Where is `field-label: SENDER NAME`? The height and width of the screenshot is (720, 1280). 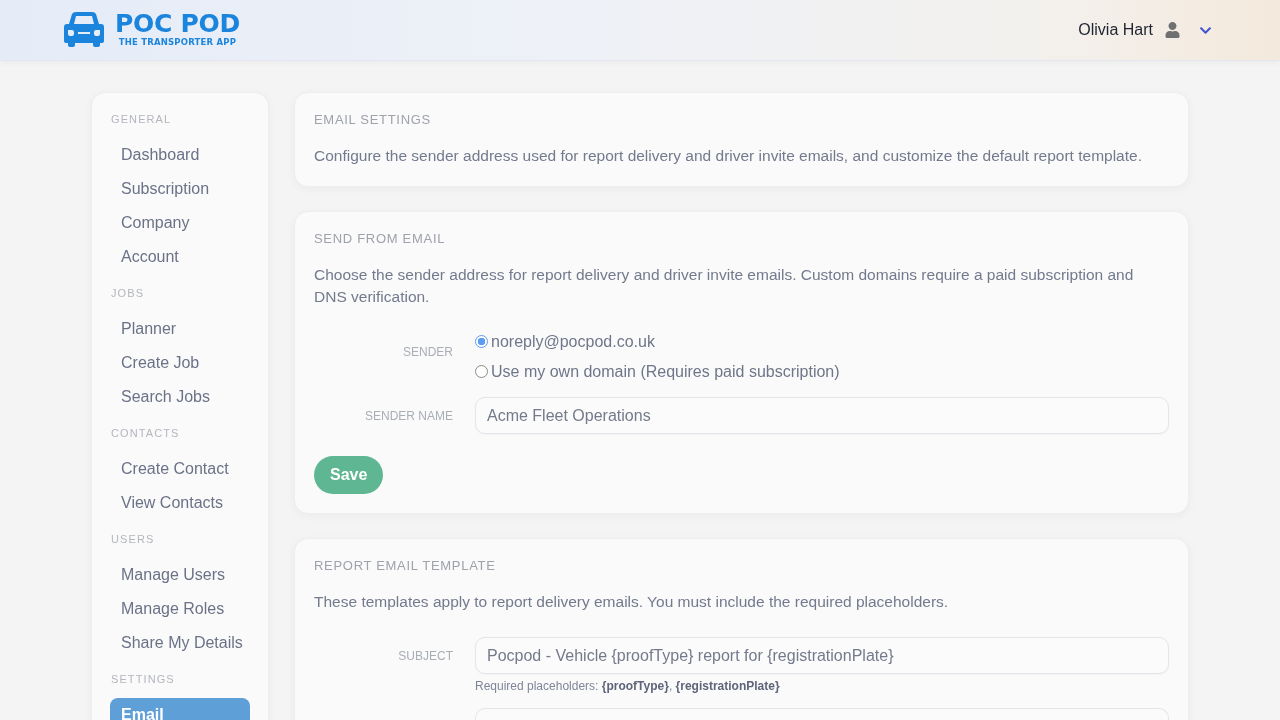 field-label: SENDER NAME is located at coordinates (409, 415).